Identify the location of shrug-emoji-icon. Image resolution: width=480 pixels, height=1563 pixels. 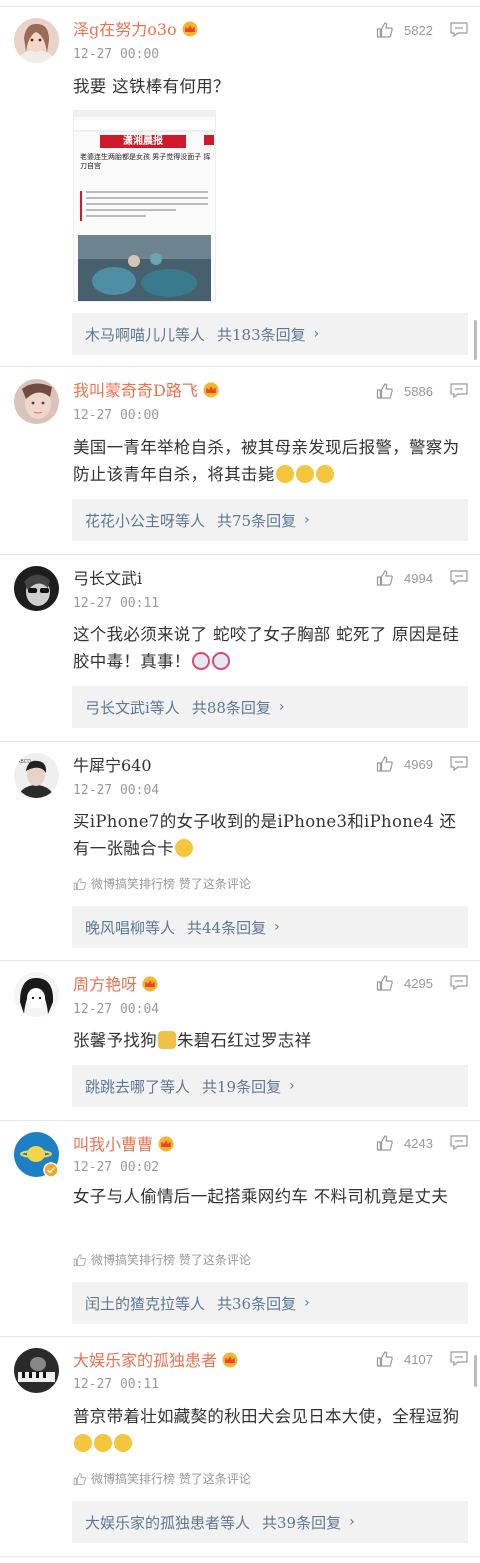
(183, 848).